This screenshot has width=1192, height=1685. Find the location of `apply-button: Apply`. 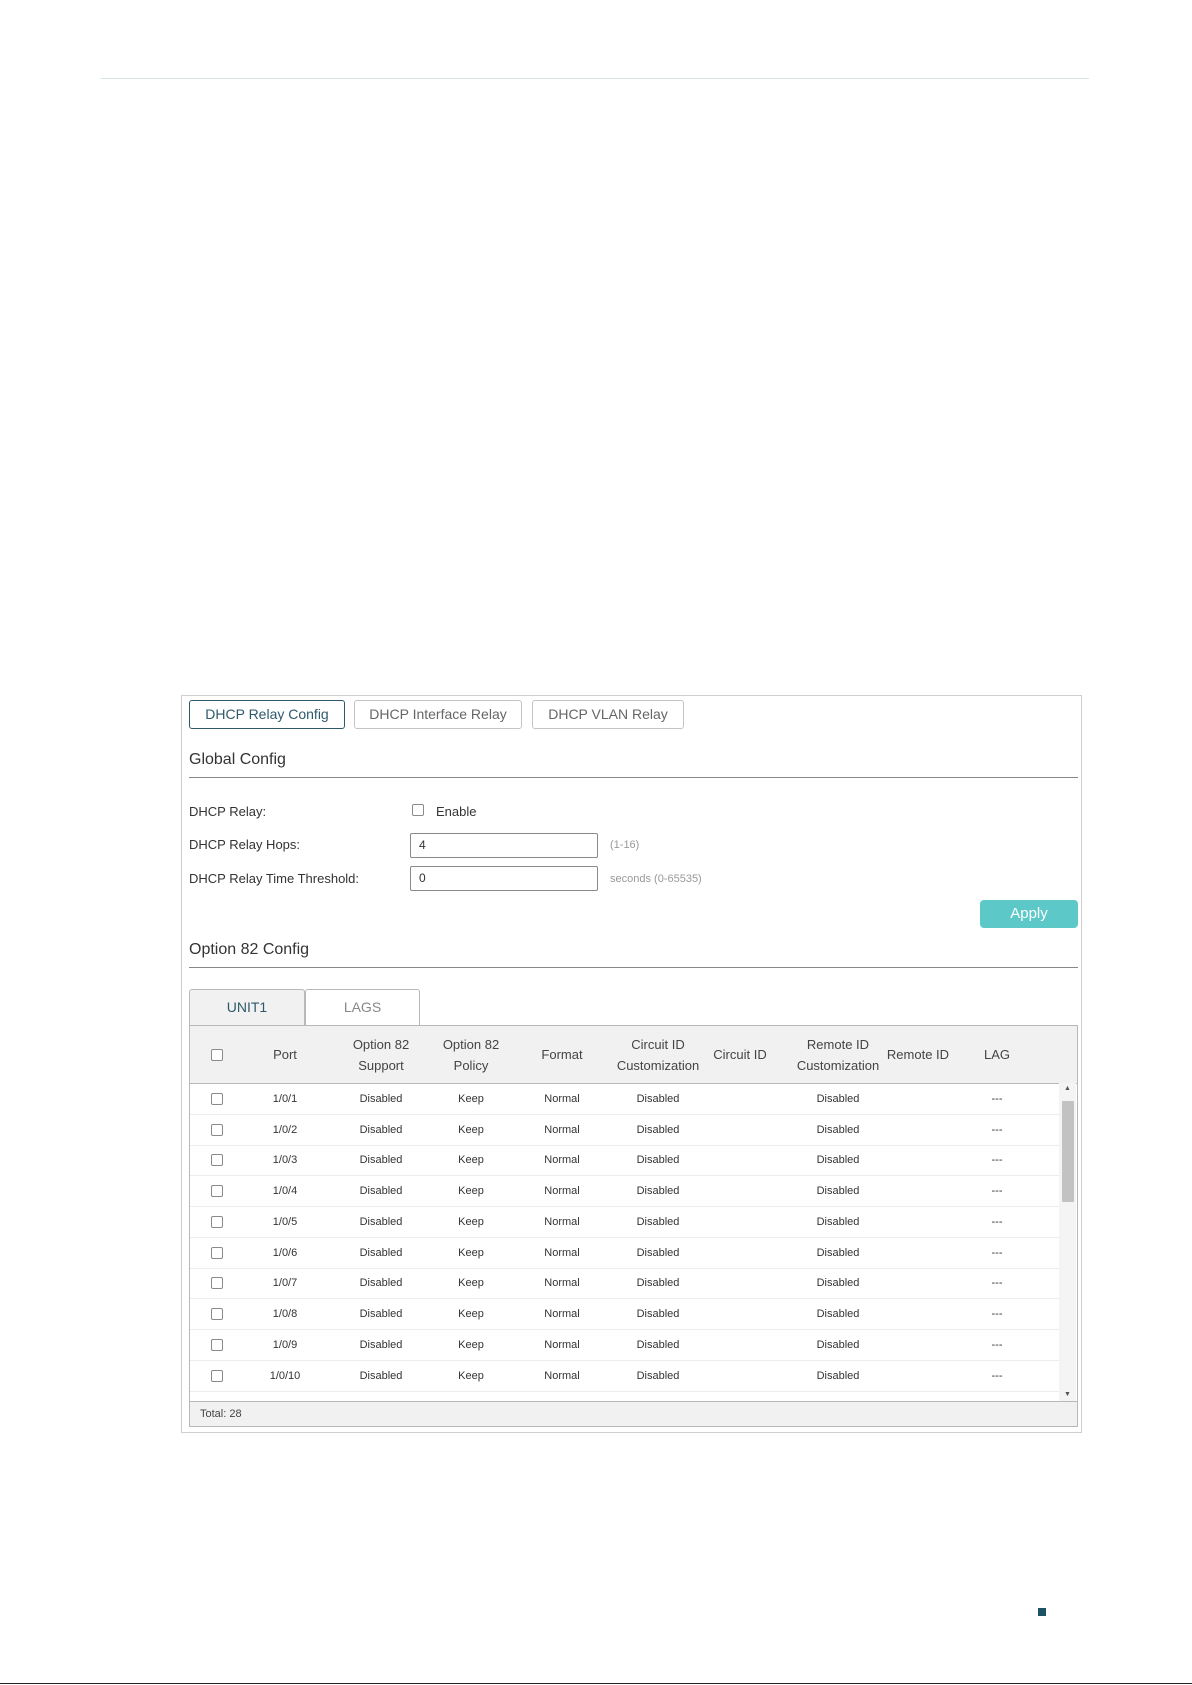

apply-button: Apply is located at coordinates (1029, 914).